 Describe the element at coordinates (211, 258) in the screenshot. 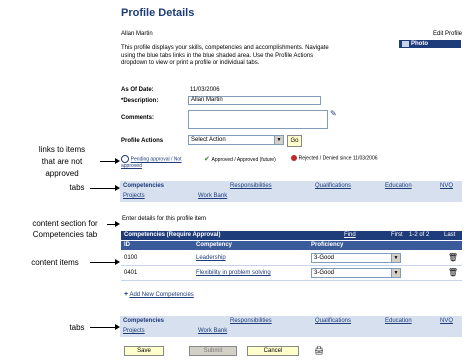

I see `row-competency: Leadership` at that location.